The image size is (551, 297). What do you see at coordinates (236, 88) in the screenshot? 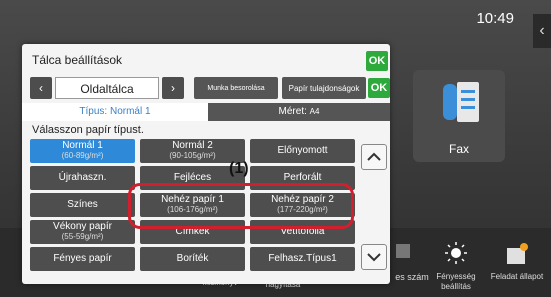
I see `job-class-button: Munka besorolása` at bounding box center [236, 88].